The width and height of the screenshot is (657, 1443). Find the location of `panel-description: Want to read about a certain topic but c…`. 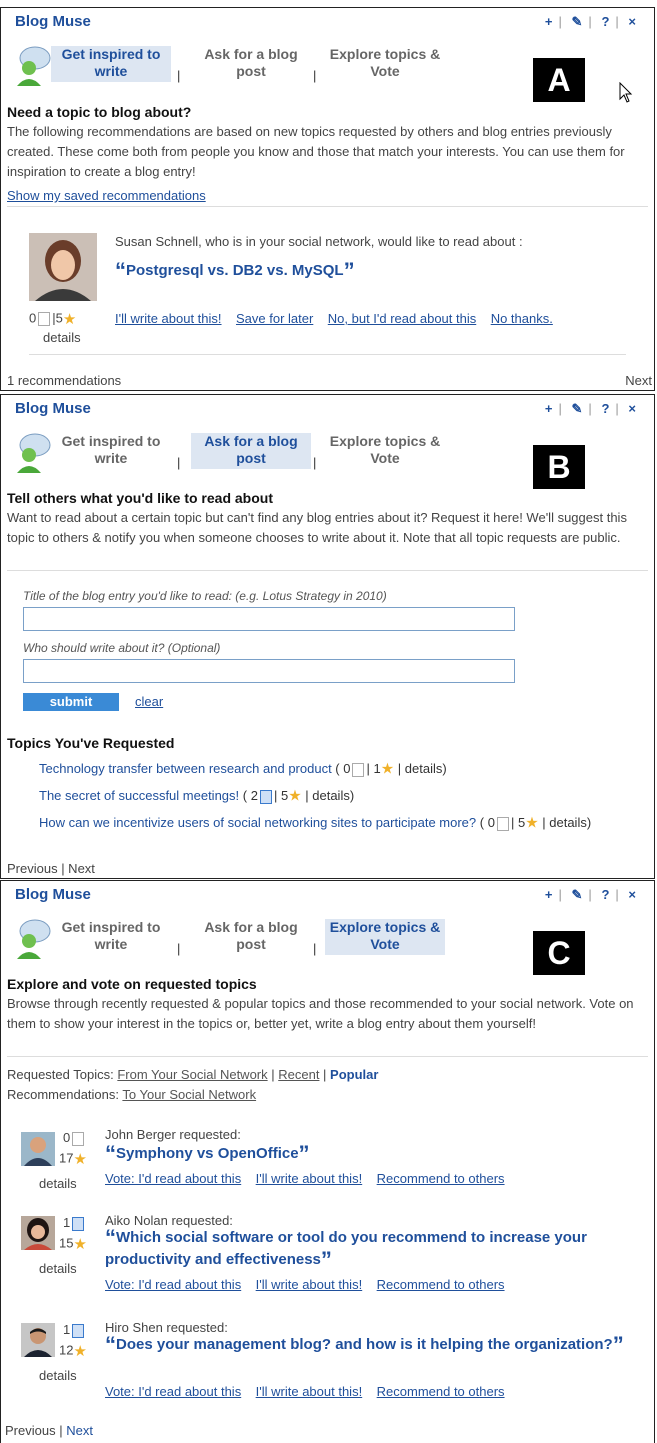

panel-description: Want to read about a certain topic but c… is located at coordinates (317, 527).